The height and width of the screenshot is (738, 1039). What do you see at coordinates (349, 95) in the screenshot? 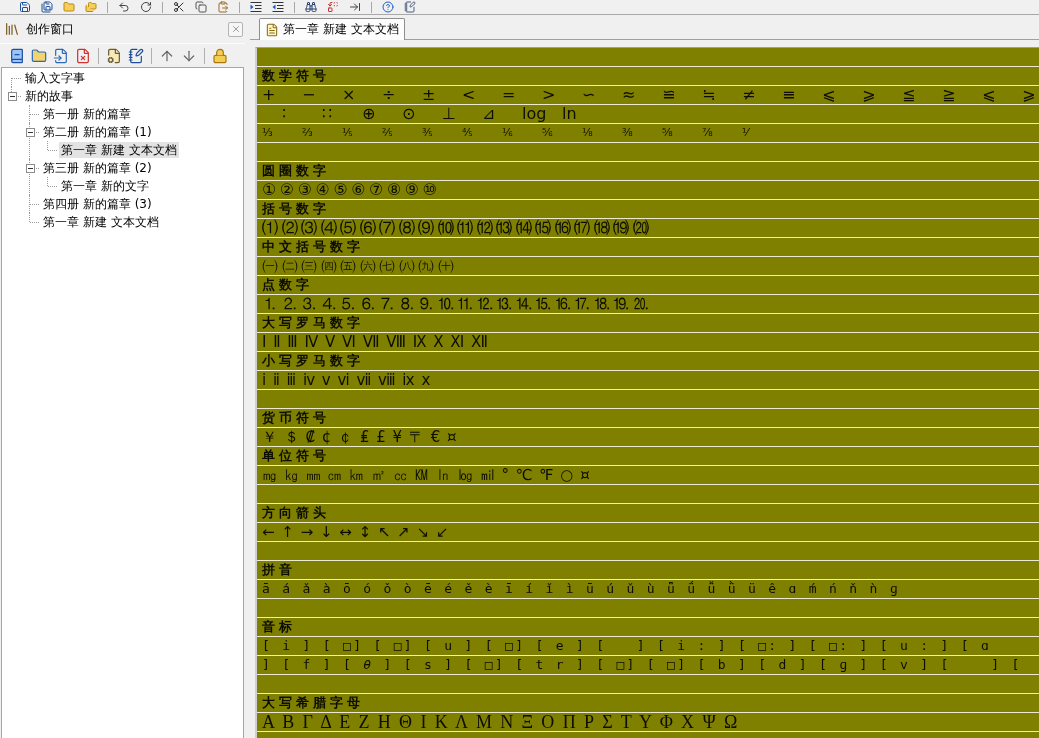
I see `symbol: ×` at bounding box center [349, 95].